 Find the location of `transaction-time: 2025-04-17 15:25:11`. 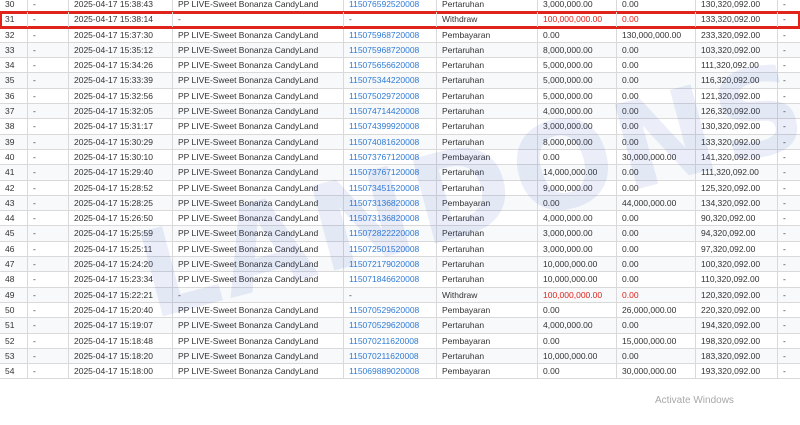

transaction-time: 2025-04-17 15:25:11 is located at coordinates (120, 249).